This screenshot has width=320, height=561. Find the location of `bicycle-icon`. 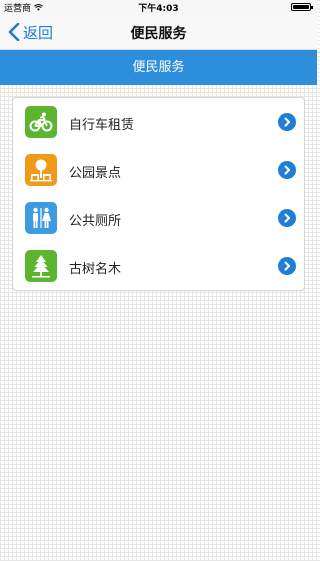

bicycle-icon is located at coordinates (41, 122).